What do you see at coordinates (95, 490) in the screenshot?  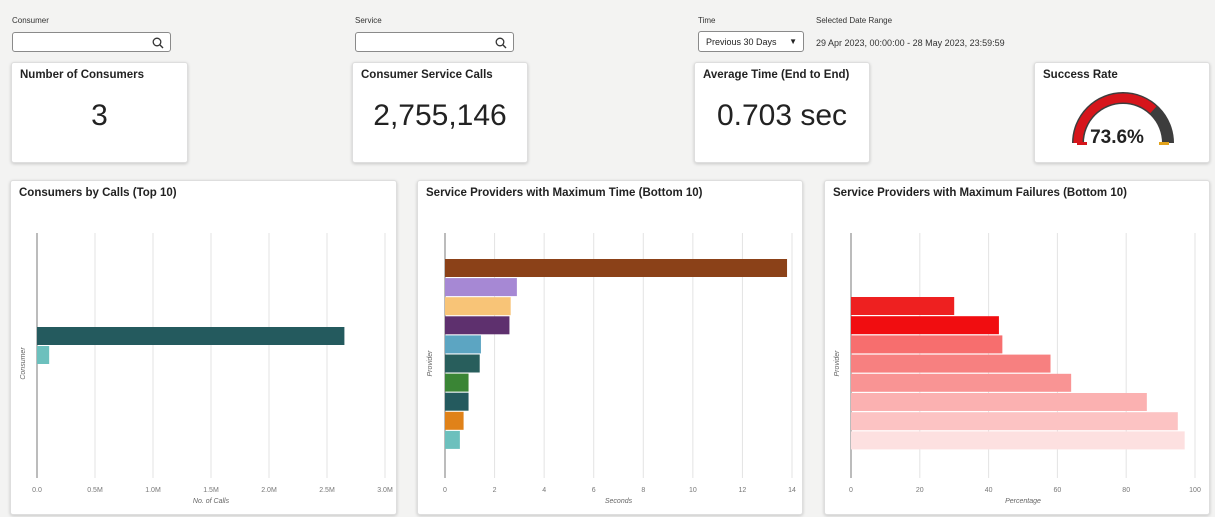 I see `x-tick-label: 0.5M` at bounding box center [95, 490].